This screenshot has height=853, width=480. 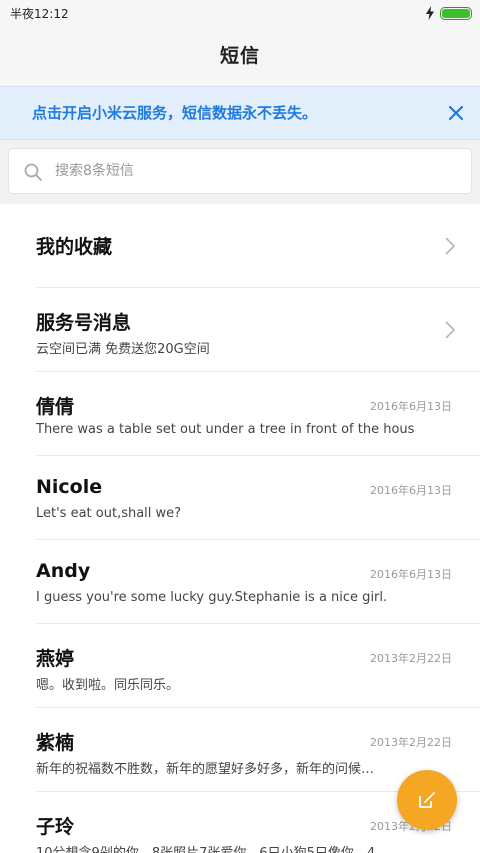 I want to click on compose-icon, so click(x=427, y=800).